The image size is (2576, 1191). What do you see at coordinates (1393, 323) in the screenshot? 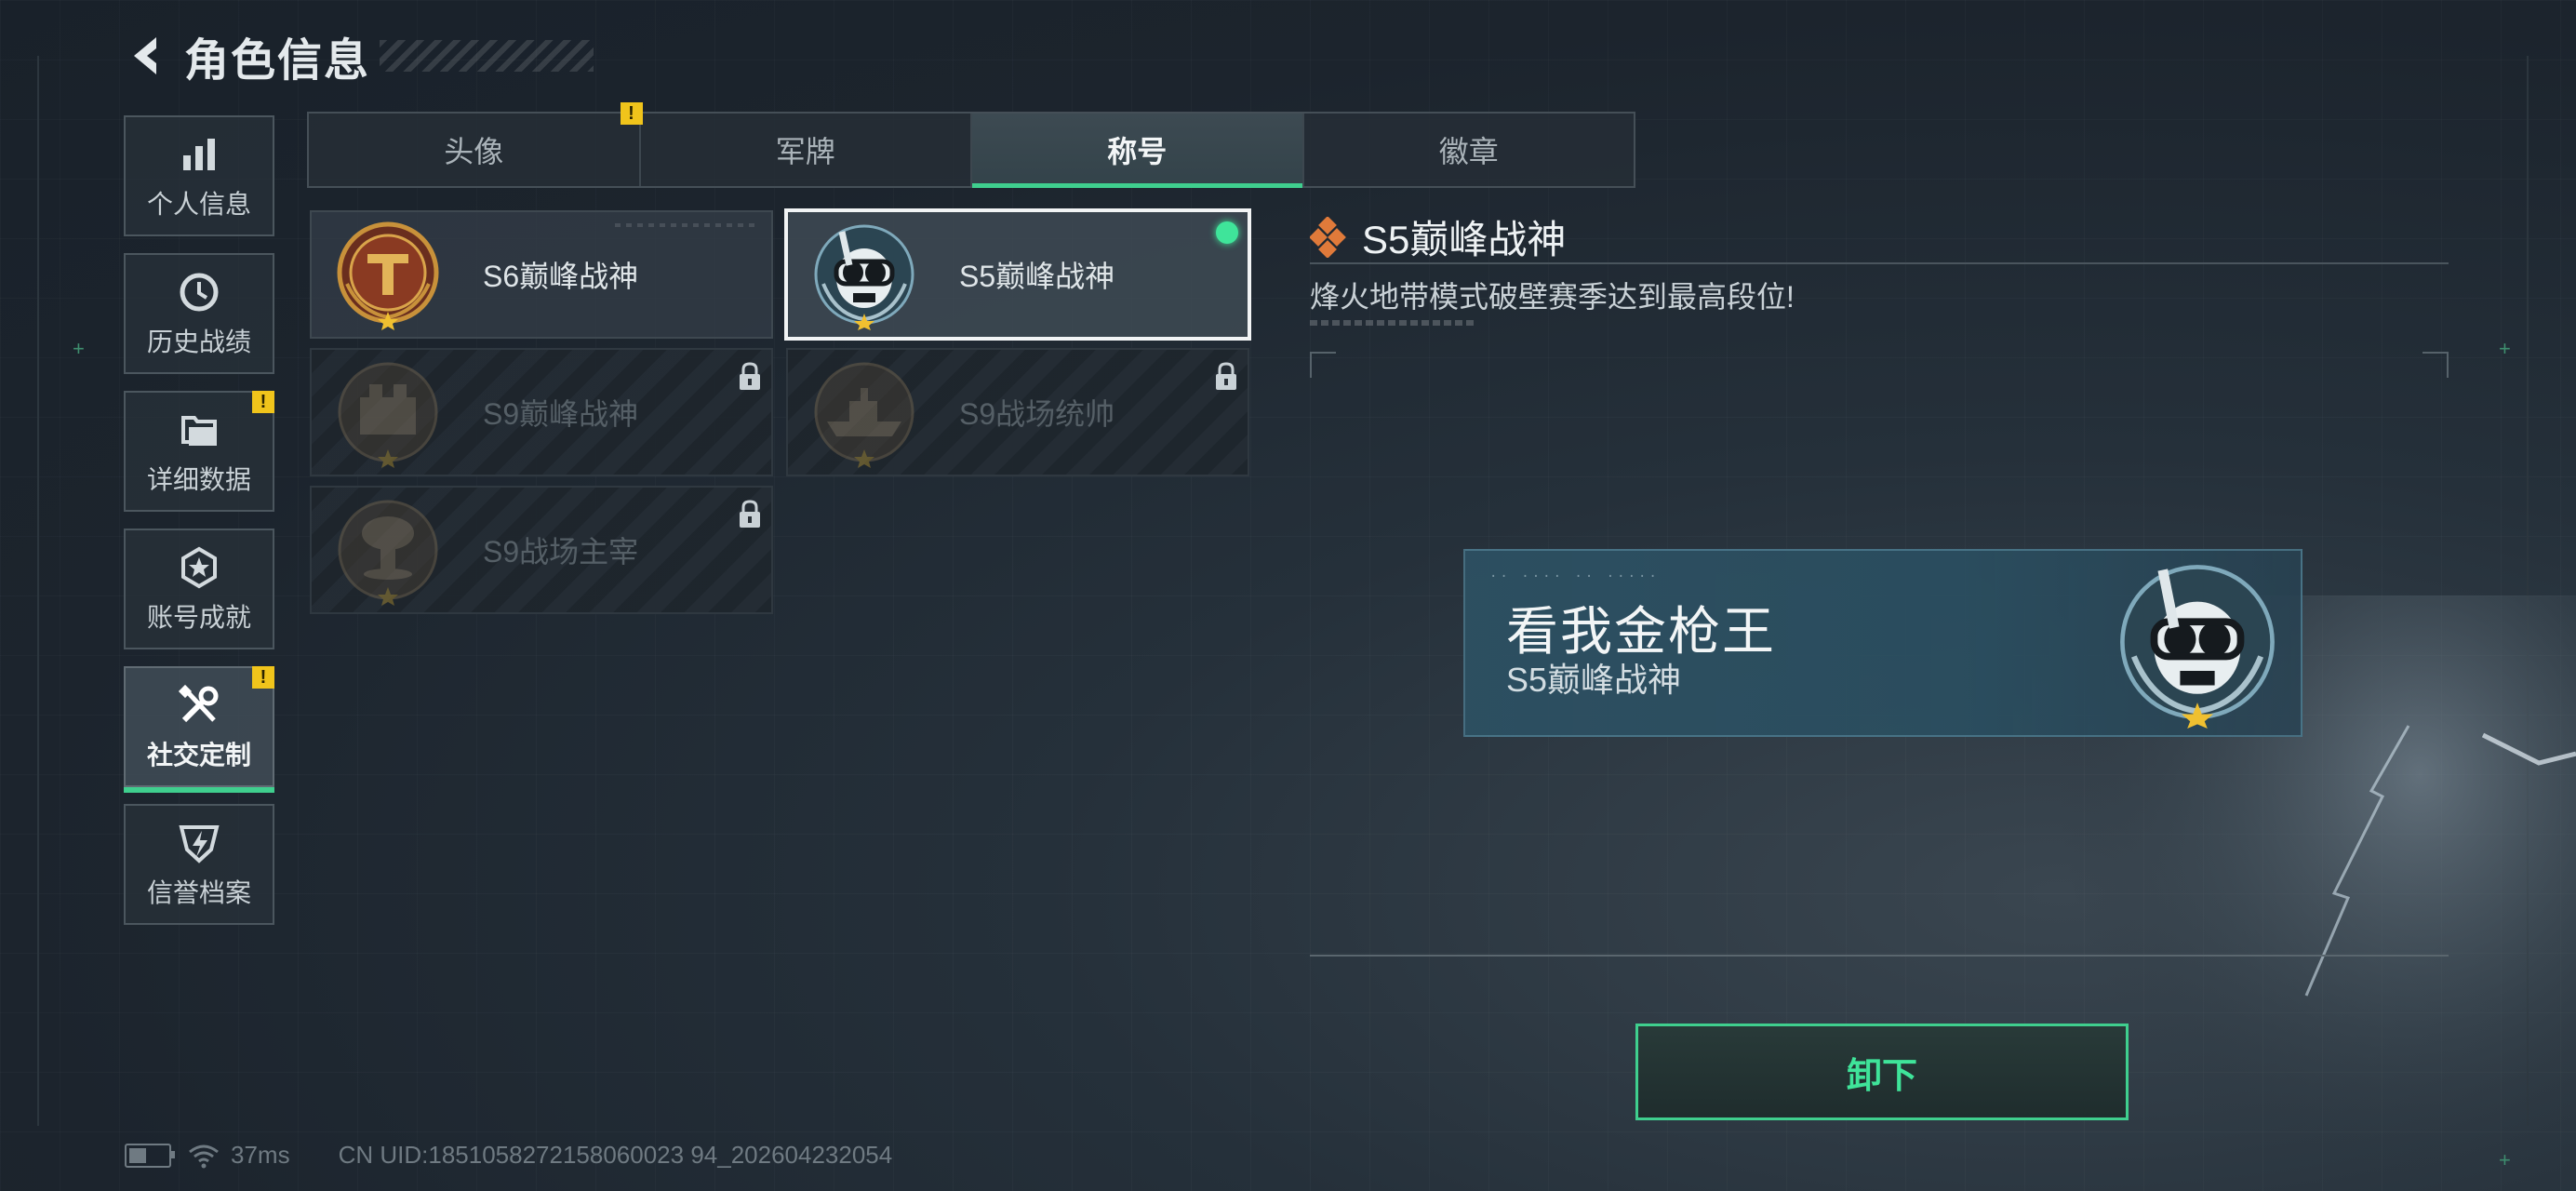
I see `decor-ticks` at bounding box center [1393, 323].